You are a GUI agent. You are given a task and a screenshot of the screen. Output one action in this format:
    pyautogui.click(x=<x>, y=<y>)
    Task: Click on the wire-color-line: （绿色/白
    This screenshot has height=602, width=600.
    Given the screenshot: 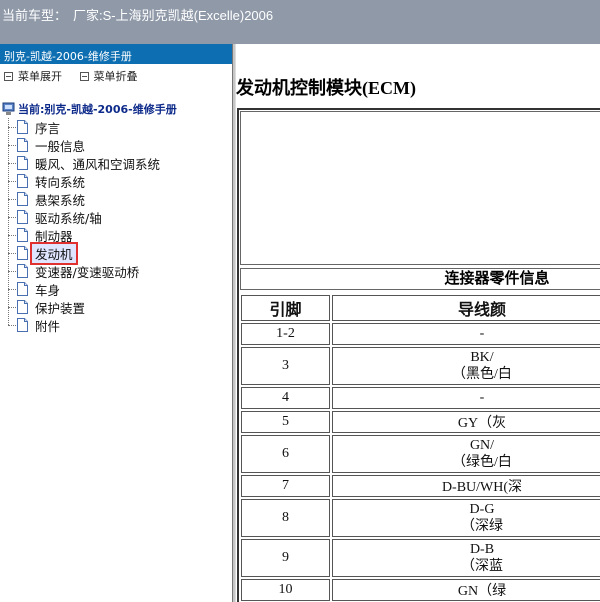 What is the action you would take?
    pyautogui.click(x=482, y=462)
    